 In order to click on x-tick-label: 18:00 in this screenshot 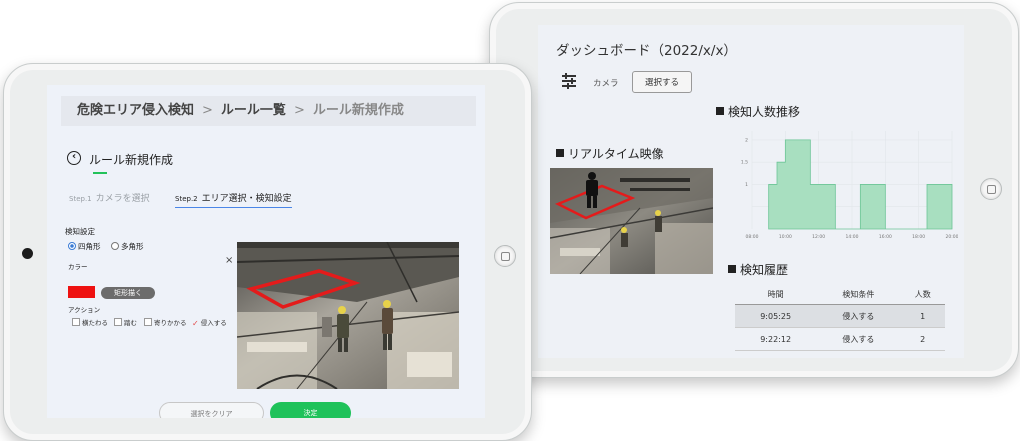, I will do `click(918, 237)`.